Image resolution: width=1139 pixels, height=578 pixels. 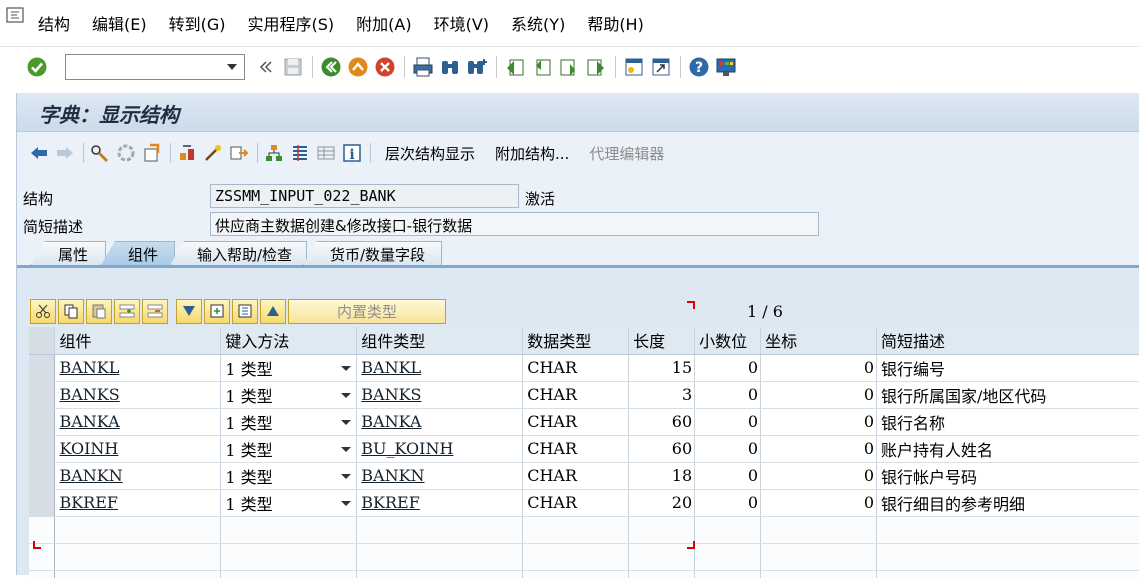 I want to click on find-icon, so click(x=449, y=66).